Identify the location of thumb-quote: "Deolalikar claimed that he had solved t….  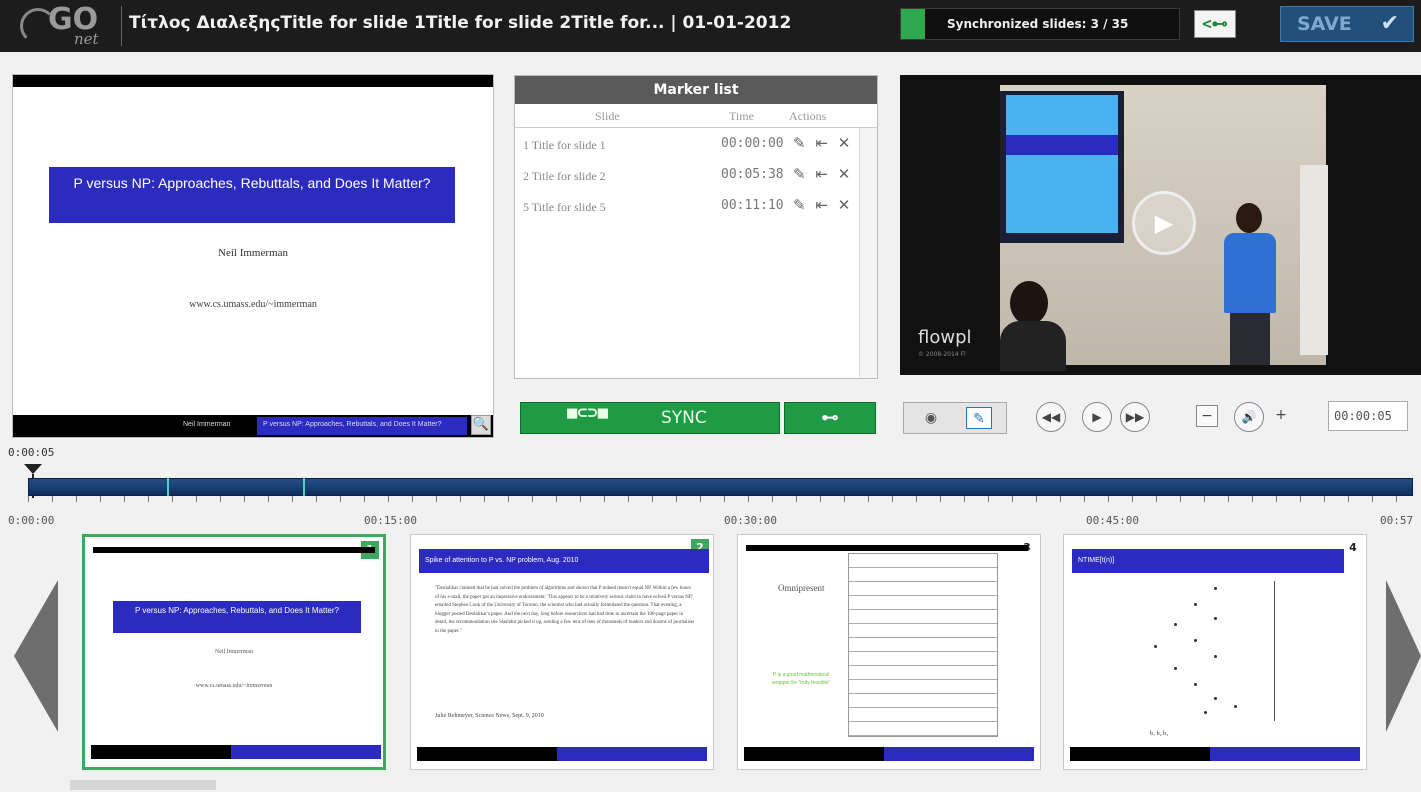
(565, 610).